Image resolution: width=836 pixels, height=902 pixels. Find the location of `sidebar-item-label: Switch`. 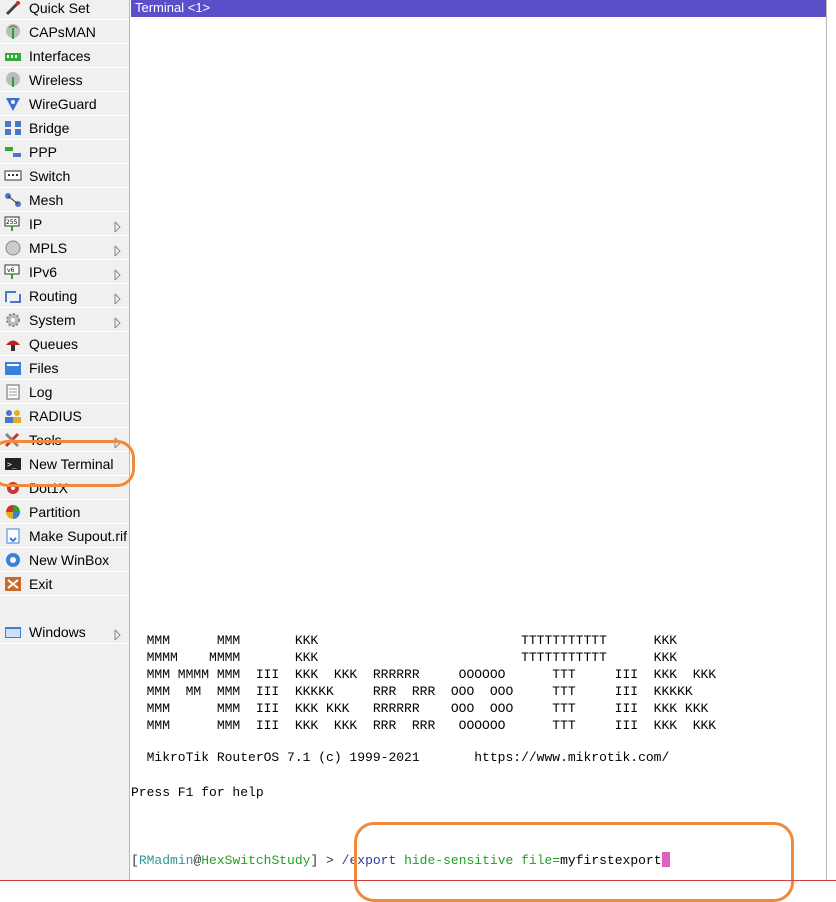

sidebar-item-label: Switch is located at coordinates (50, 176).